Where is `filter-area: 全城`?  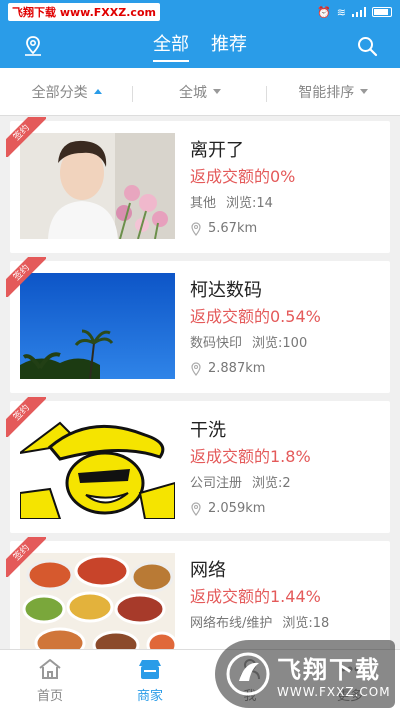 filter-area: 全城 is located at coordinates (200, 92).